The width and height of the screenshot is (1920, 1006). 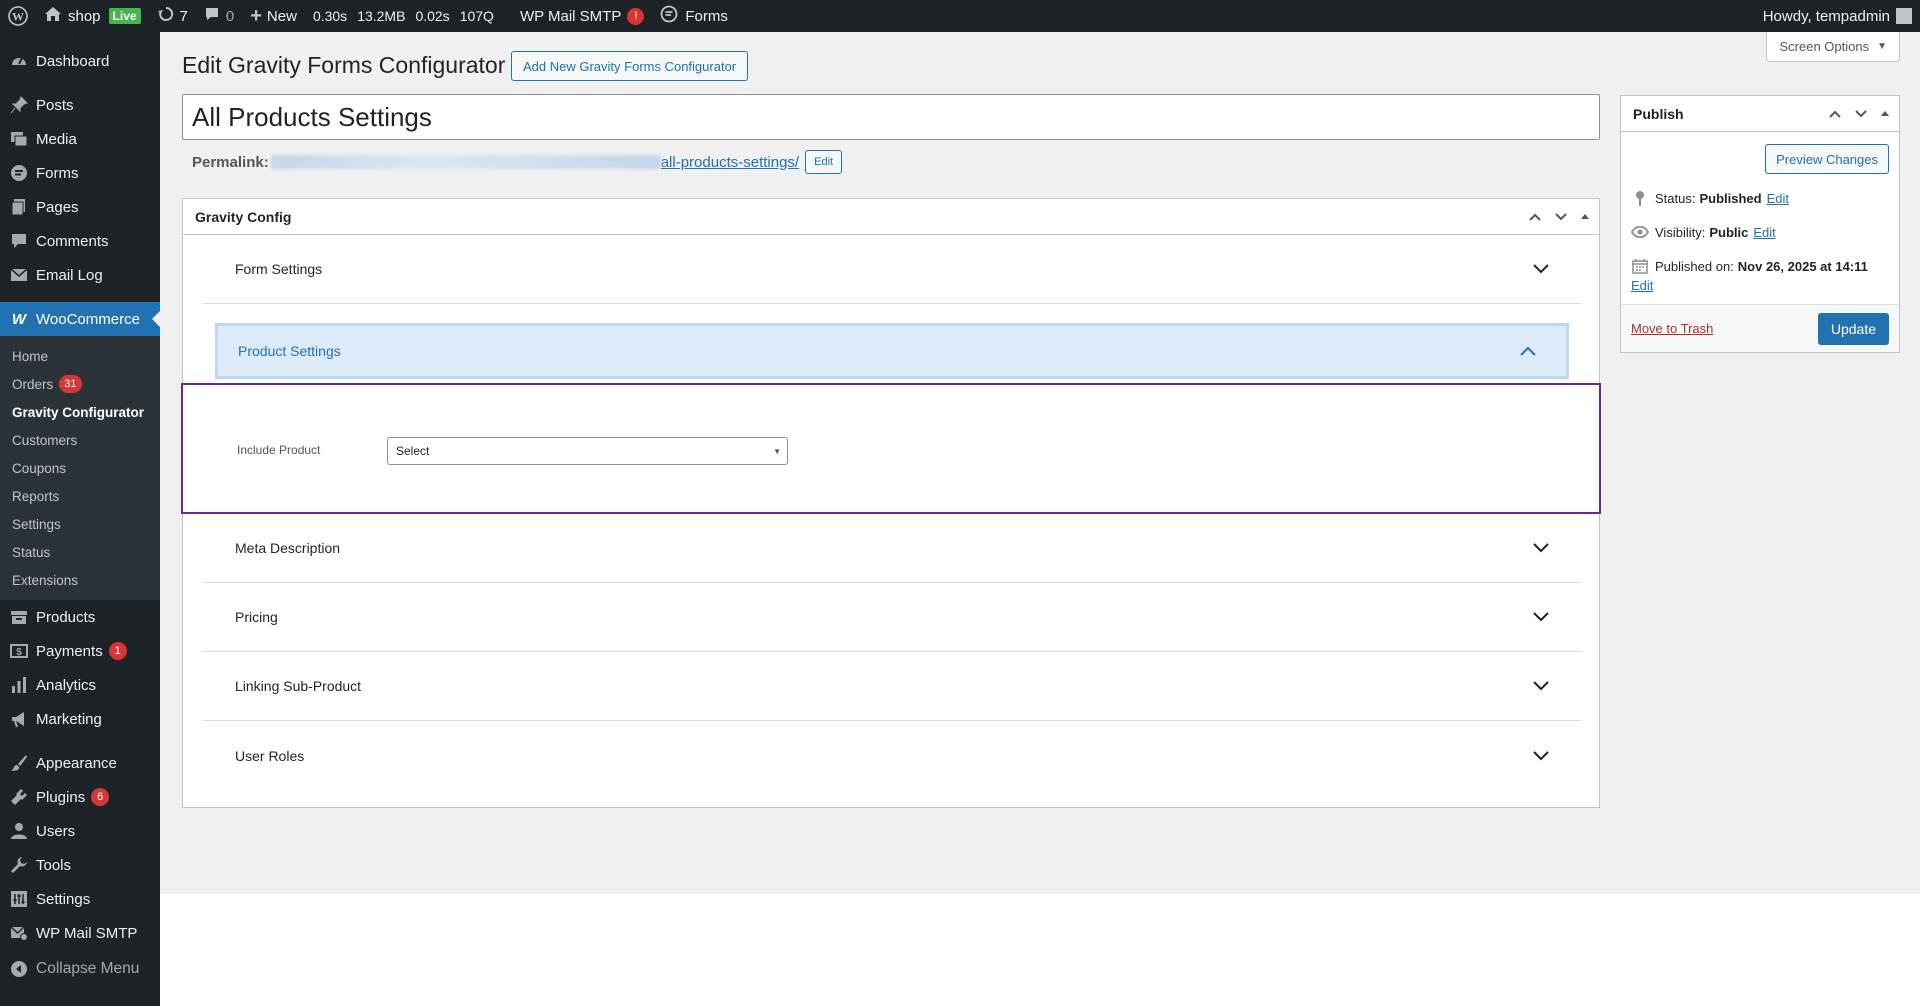 What do you see at coordinates (18, 16) in the screenshot?
I see `wordpress-logo-icon: W` at bounding box center [18, 16].